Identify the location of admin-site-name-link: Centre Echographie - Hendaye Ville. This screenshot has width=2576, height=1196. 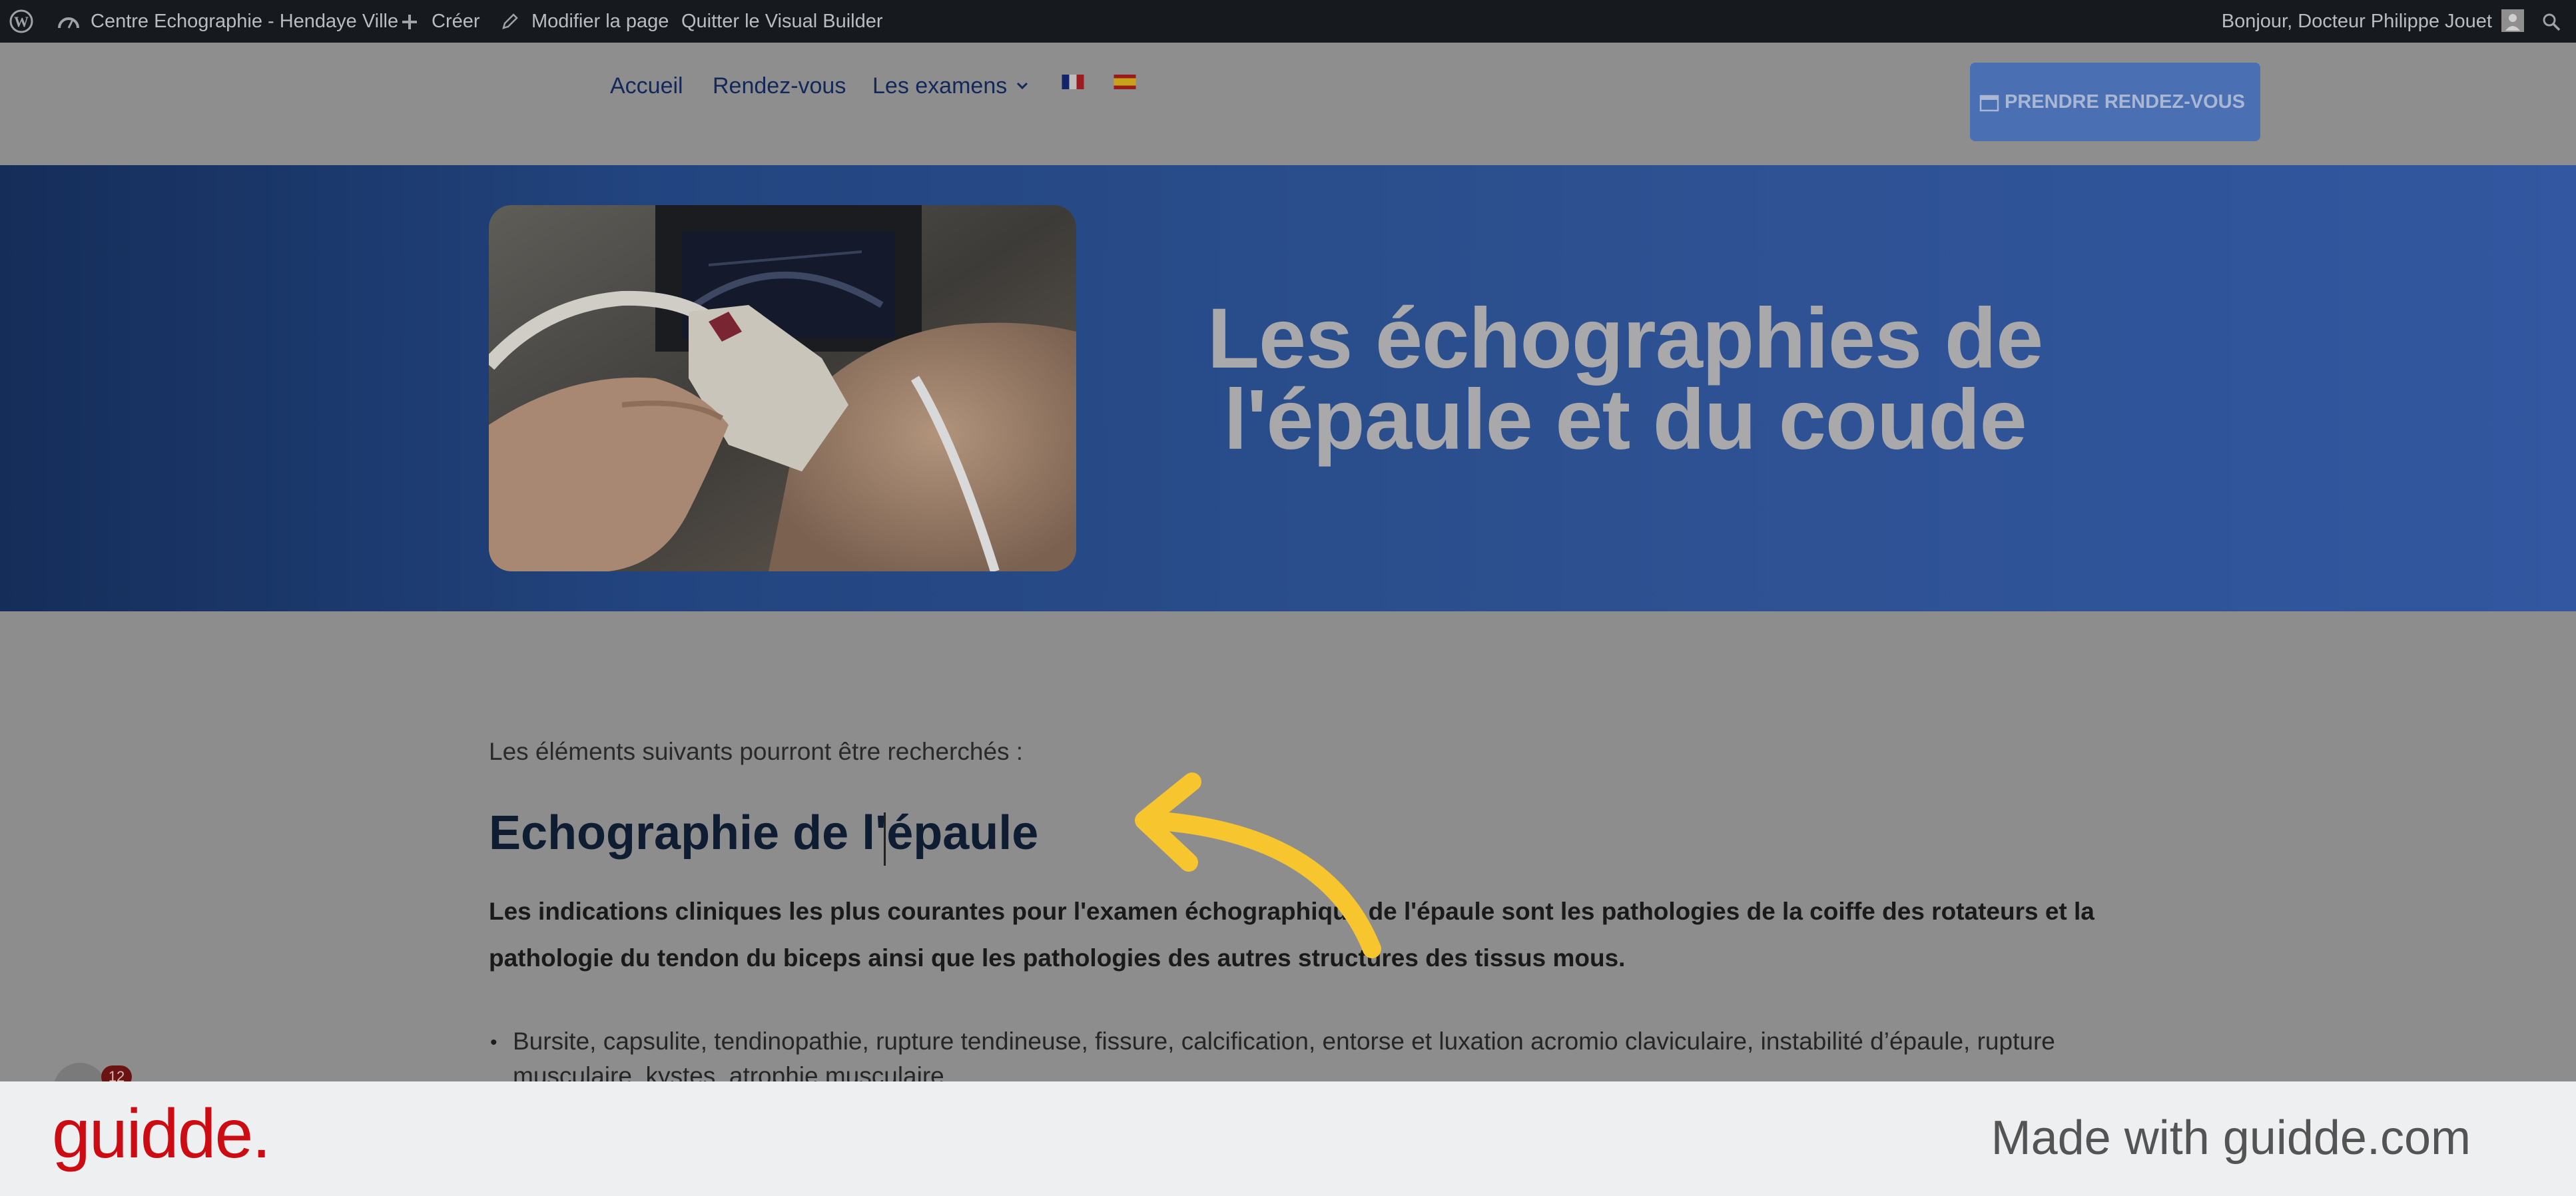
(244, 21).